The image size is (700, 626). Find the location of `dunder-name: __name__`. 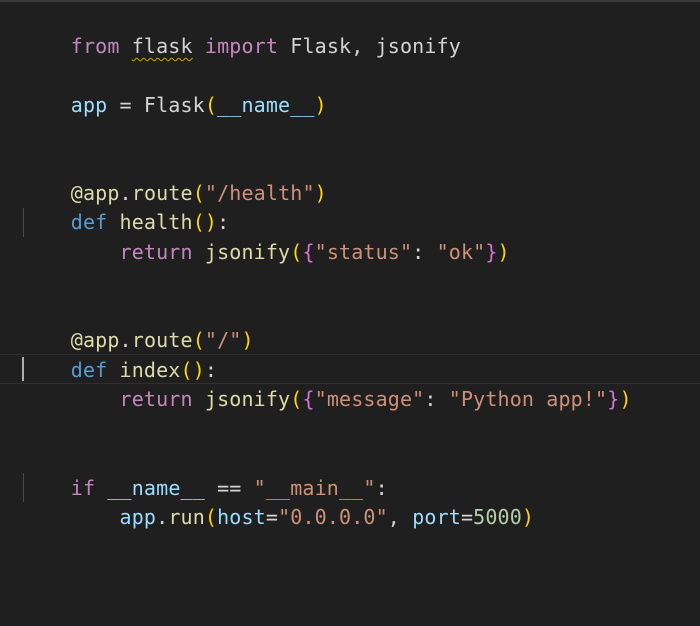

dunder-name: __name__ is located at coordinates (266, 105).